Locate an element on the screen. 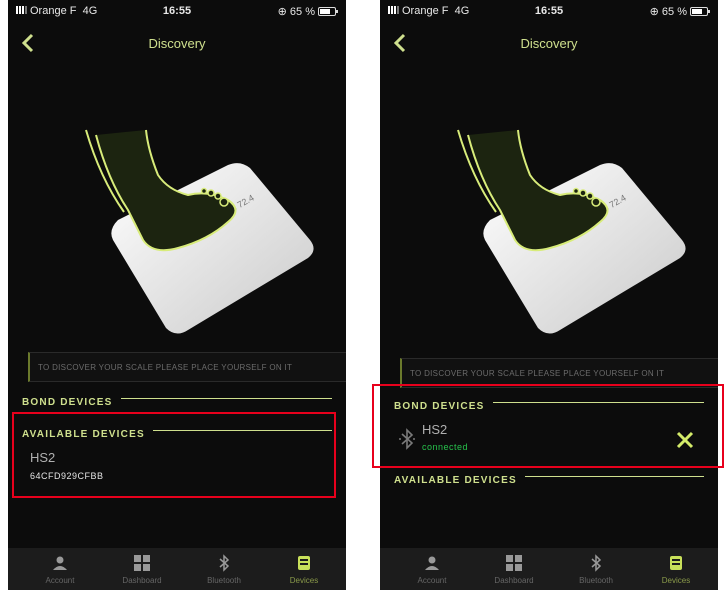  highlight-box-available-devices is located at coordinates (174, 455).